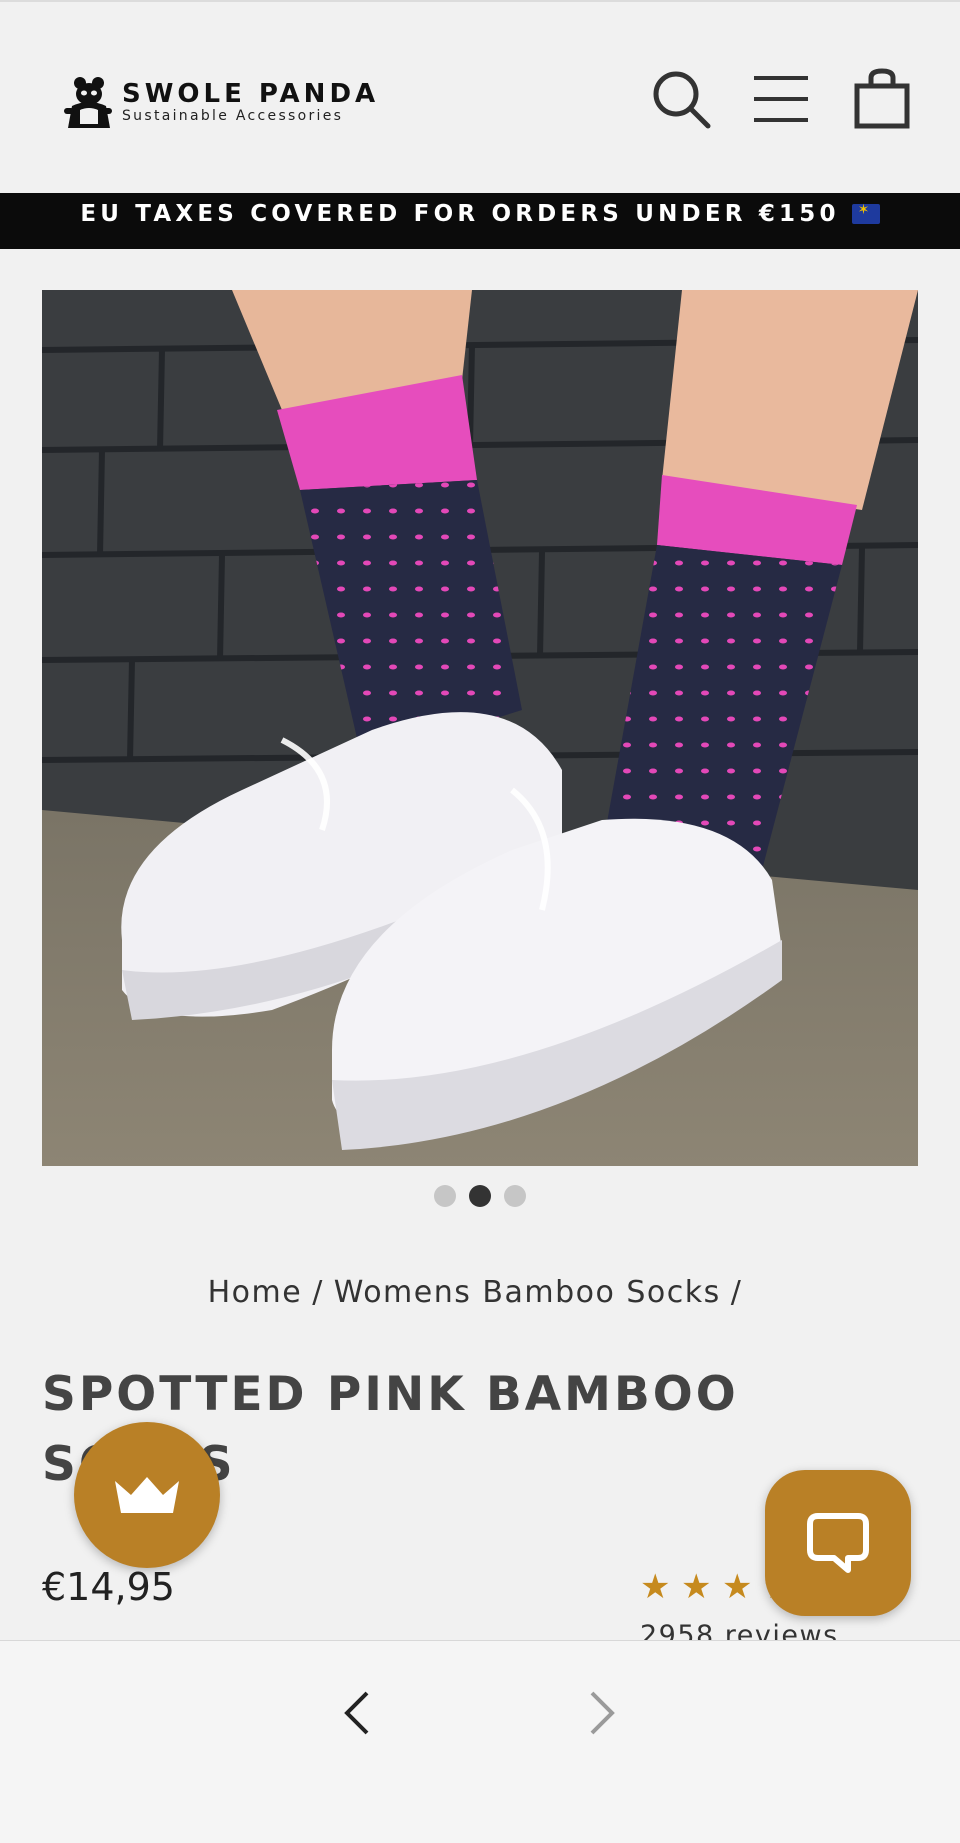  I want to click on chevron-left-icon, so click(356, 1713).